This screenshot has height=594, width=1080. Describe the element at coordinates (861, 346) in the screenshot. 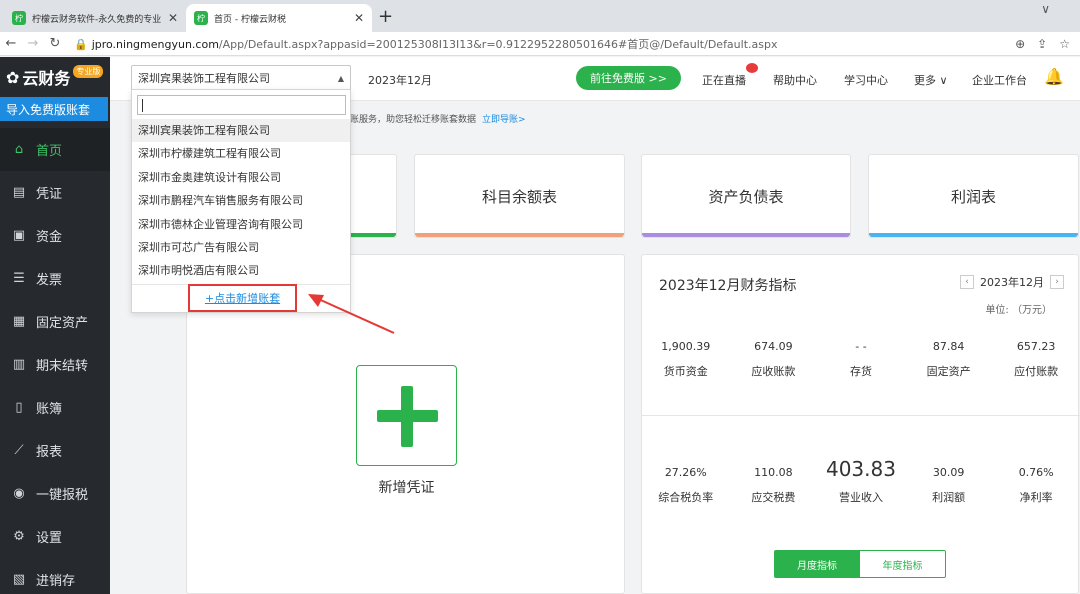

I see `metric-value: - -` at that location.